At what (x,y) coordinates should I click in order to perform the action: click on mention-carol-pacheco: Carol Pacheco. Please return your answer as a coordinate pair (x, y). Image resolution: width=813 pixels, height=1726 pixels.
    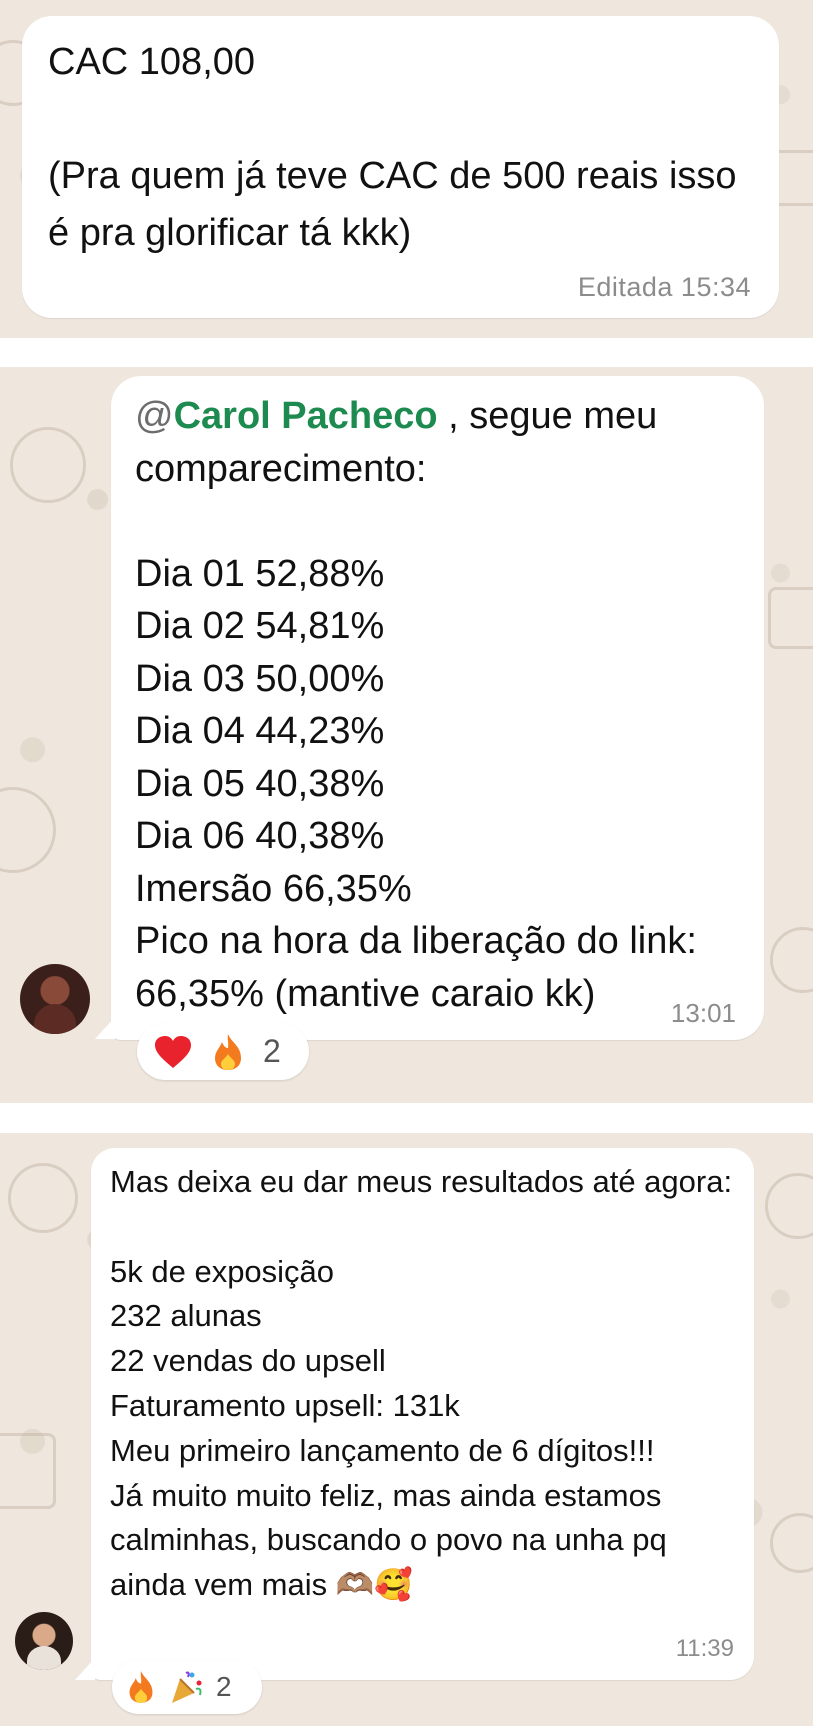
    Looking at the image, I should click on (306, 416).